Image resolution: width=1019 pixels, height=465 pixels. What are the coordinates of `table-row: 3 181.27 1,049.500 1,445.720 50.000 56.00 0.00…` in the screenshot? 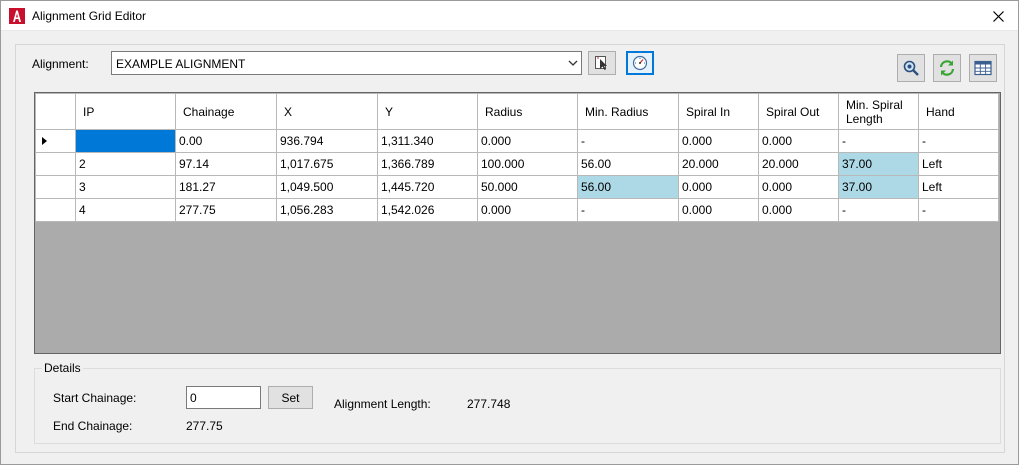 It's located at (517, 187).